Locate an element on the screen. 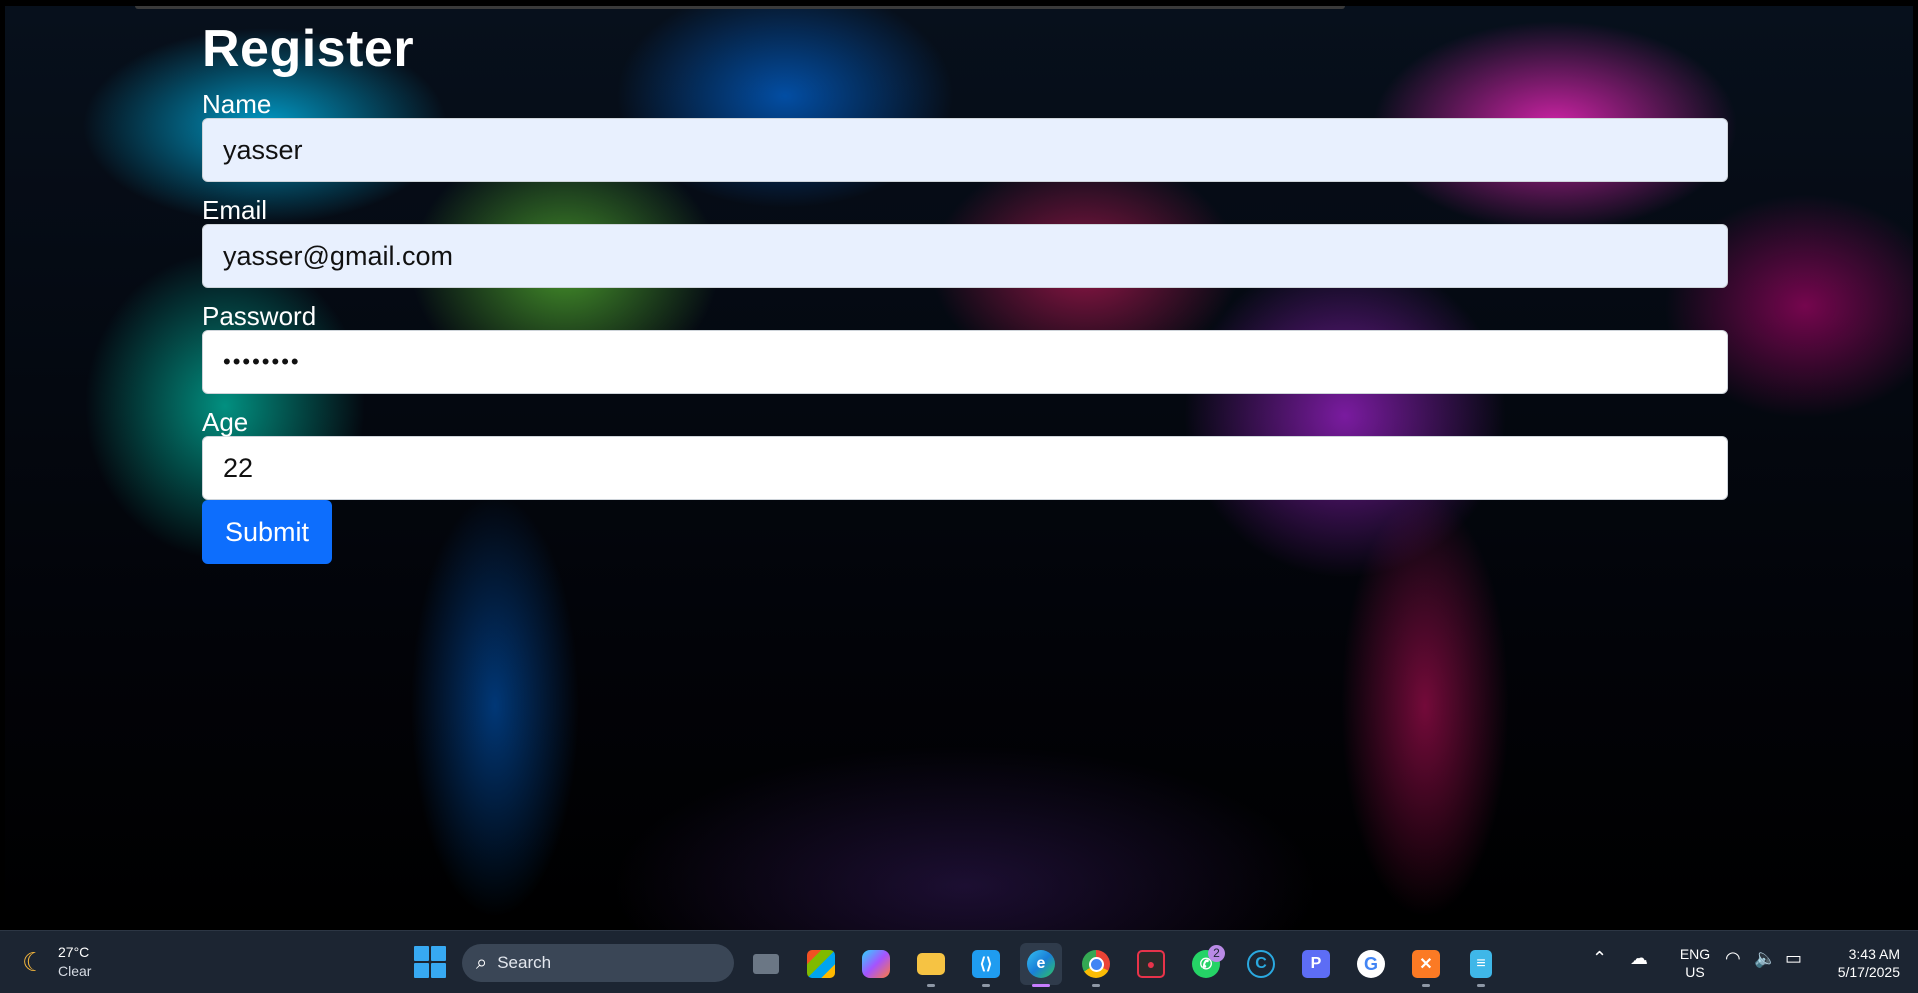  folder-icon is located at coordinates (931, 964).